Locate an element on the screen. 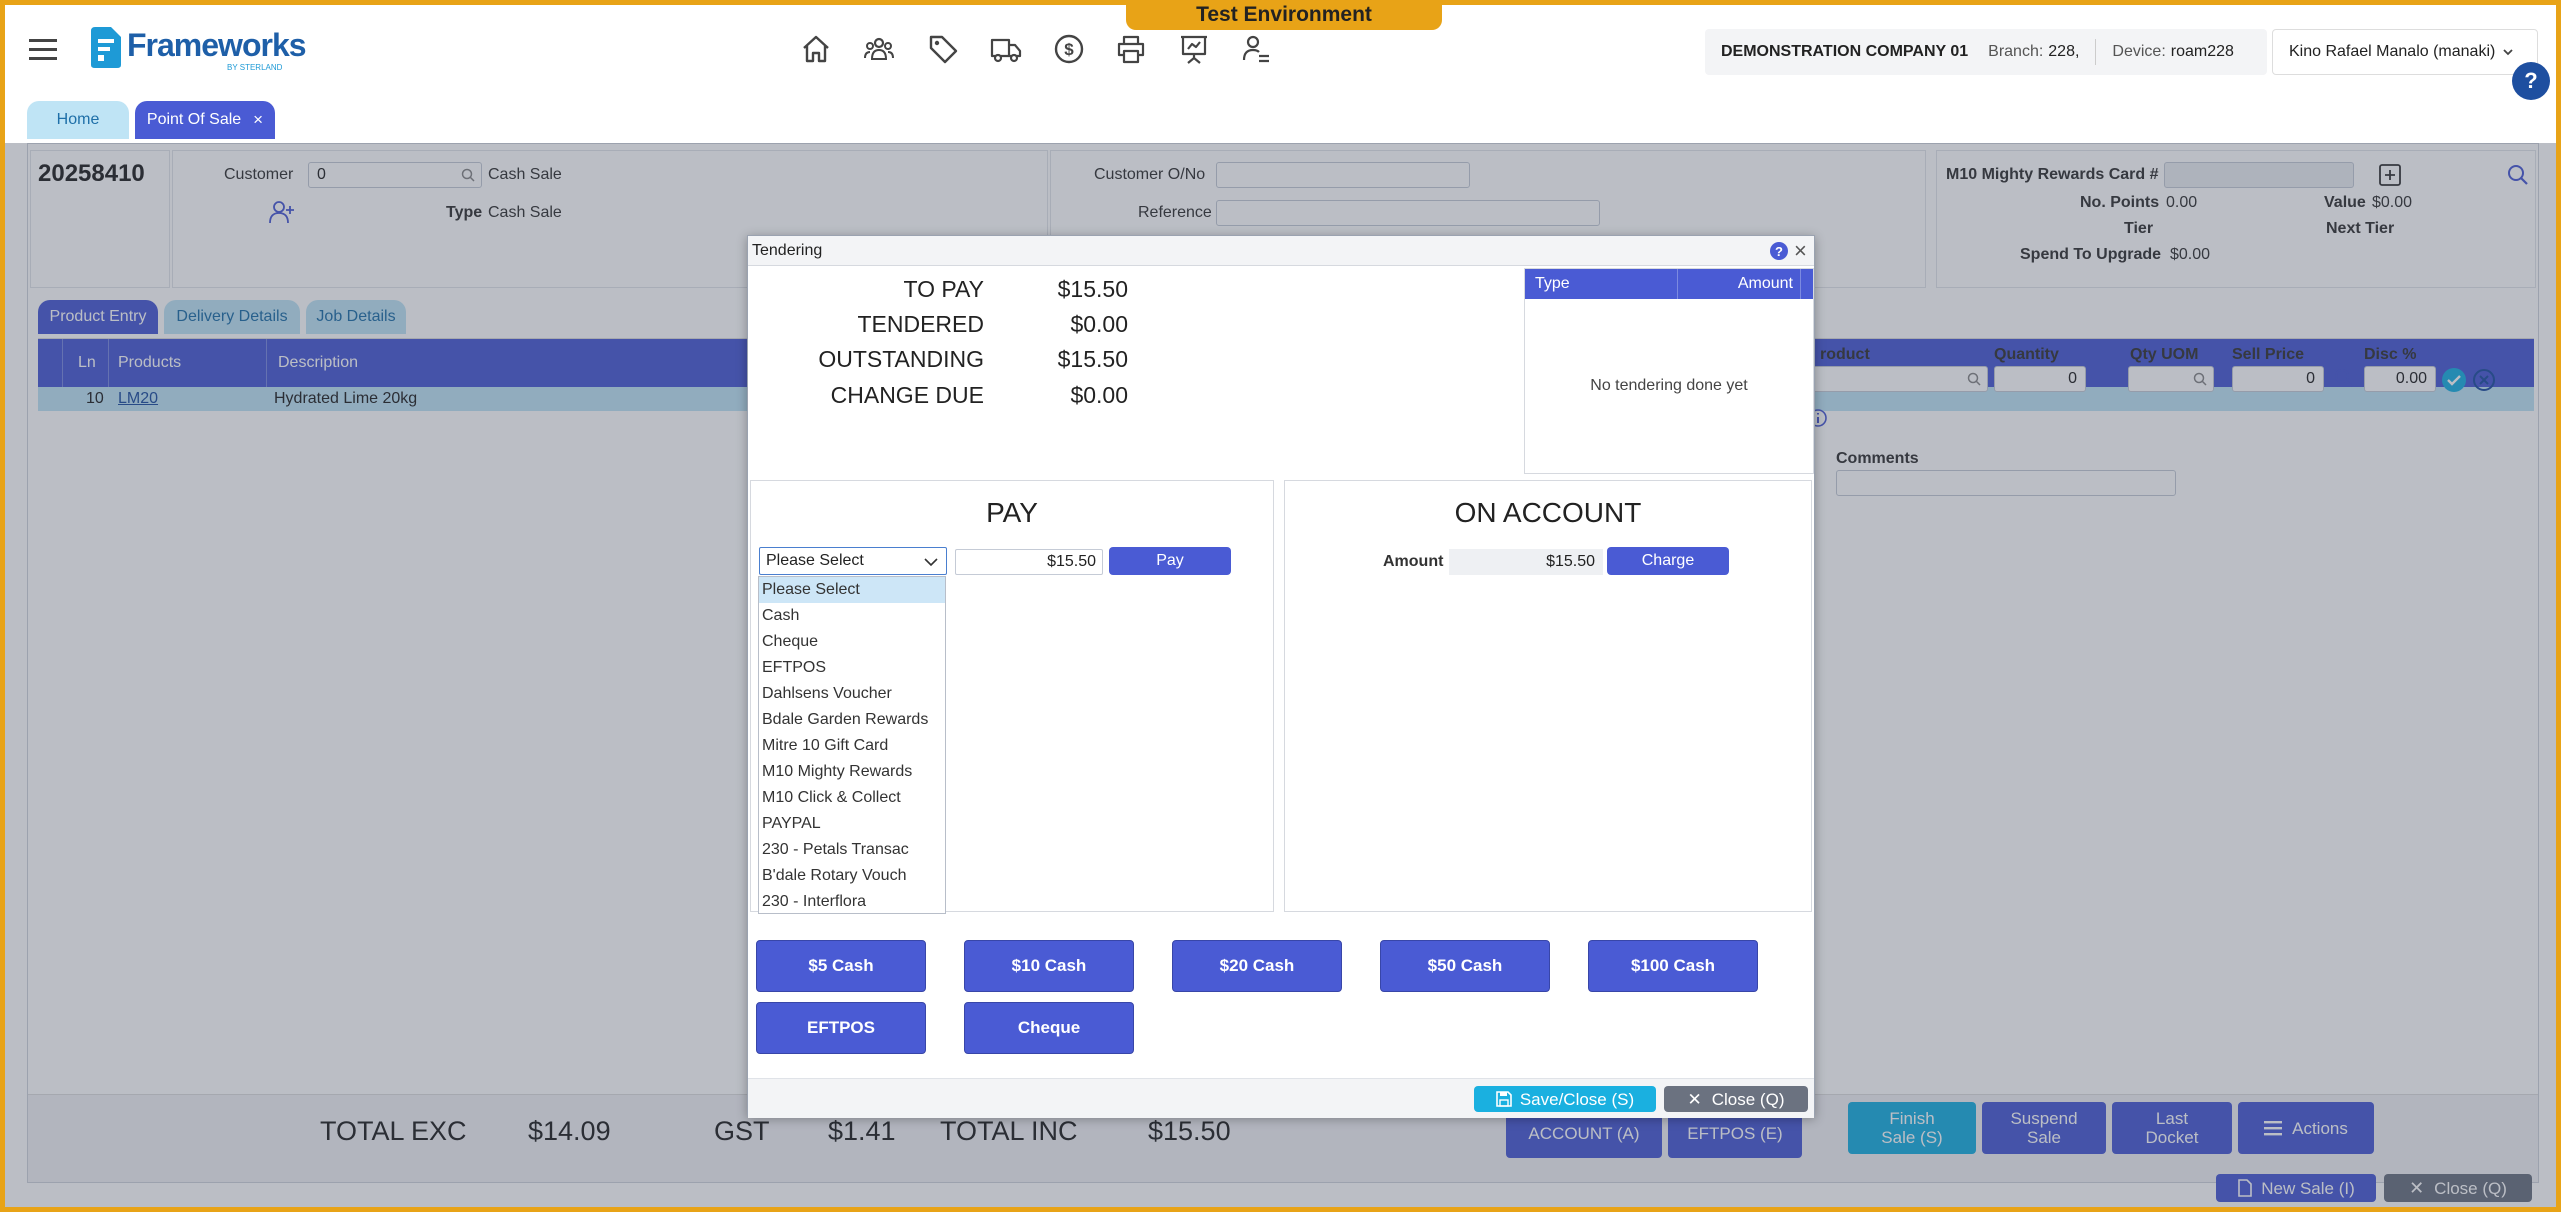 The height and width of the screenshot is (1212, 2561). tendered-label: TENDERED is located at coordinates (920, 324).